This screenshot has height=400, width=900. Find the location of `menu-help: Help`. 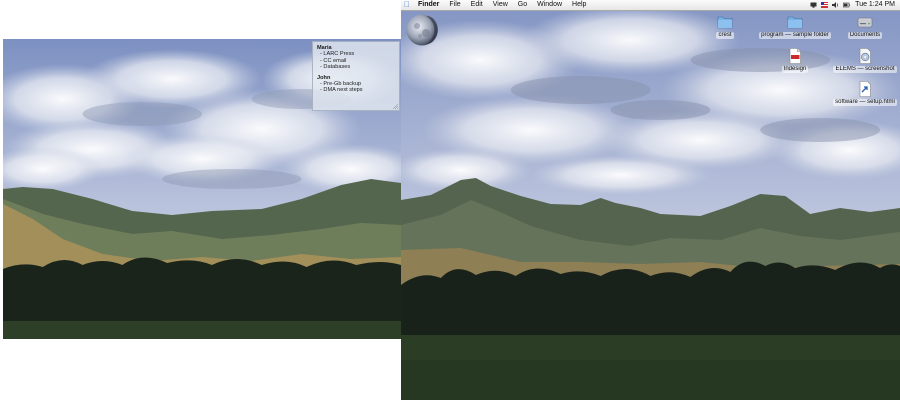

menu-help: Help is located at coordinates (579, 5).